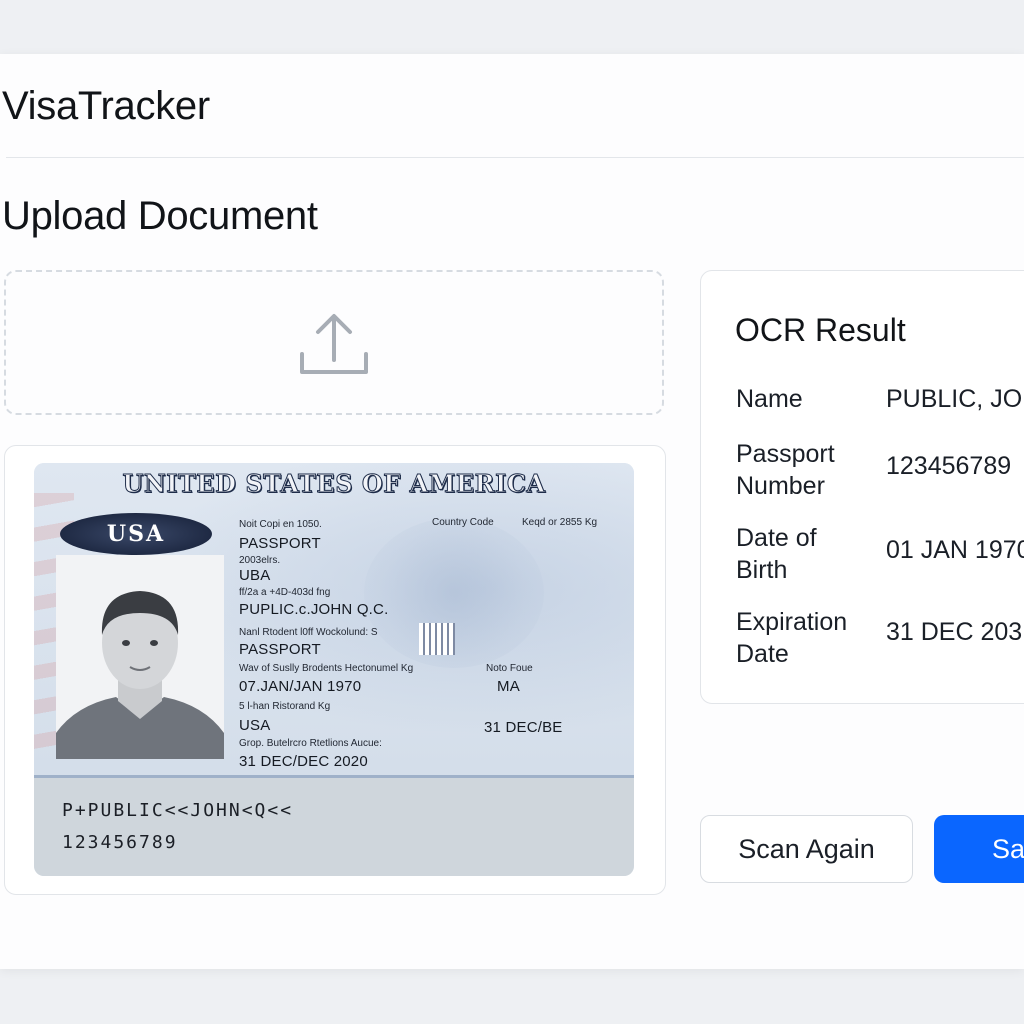 The height and width of the screenshot is (1024, 1024). What do you see at coordinates (769, 399) in the screenshot?
I see `ocr-label-name: Name` at bounding box center [769, 399].